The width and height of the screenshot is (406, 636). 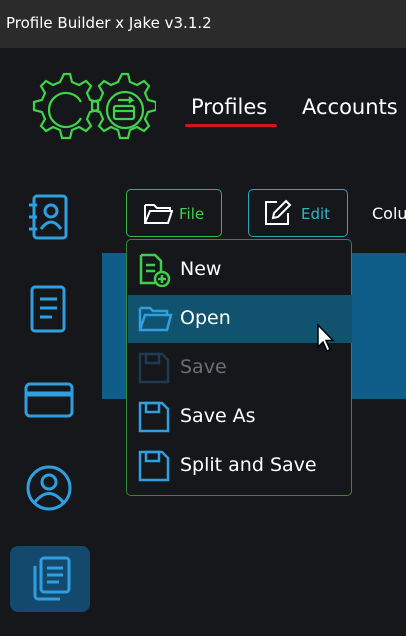 What do you see at coordinates (278, 212) in the screenshot?
I see `edit-icon` at bounding box center [278, 212].